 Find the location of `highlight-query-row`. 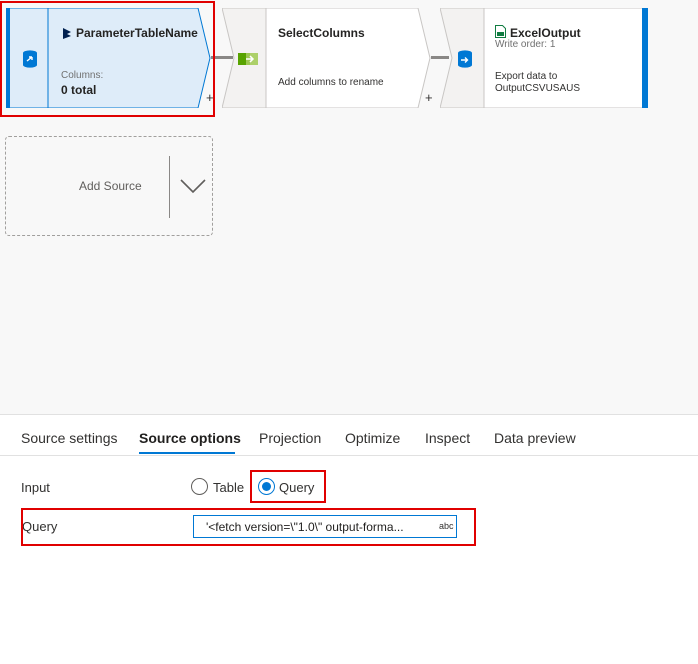

highlight-query-row is located at coordinates (248, 527).